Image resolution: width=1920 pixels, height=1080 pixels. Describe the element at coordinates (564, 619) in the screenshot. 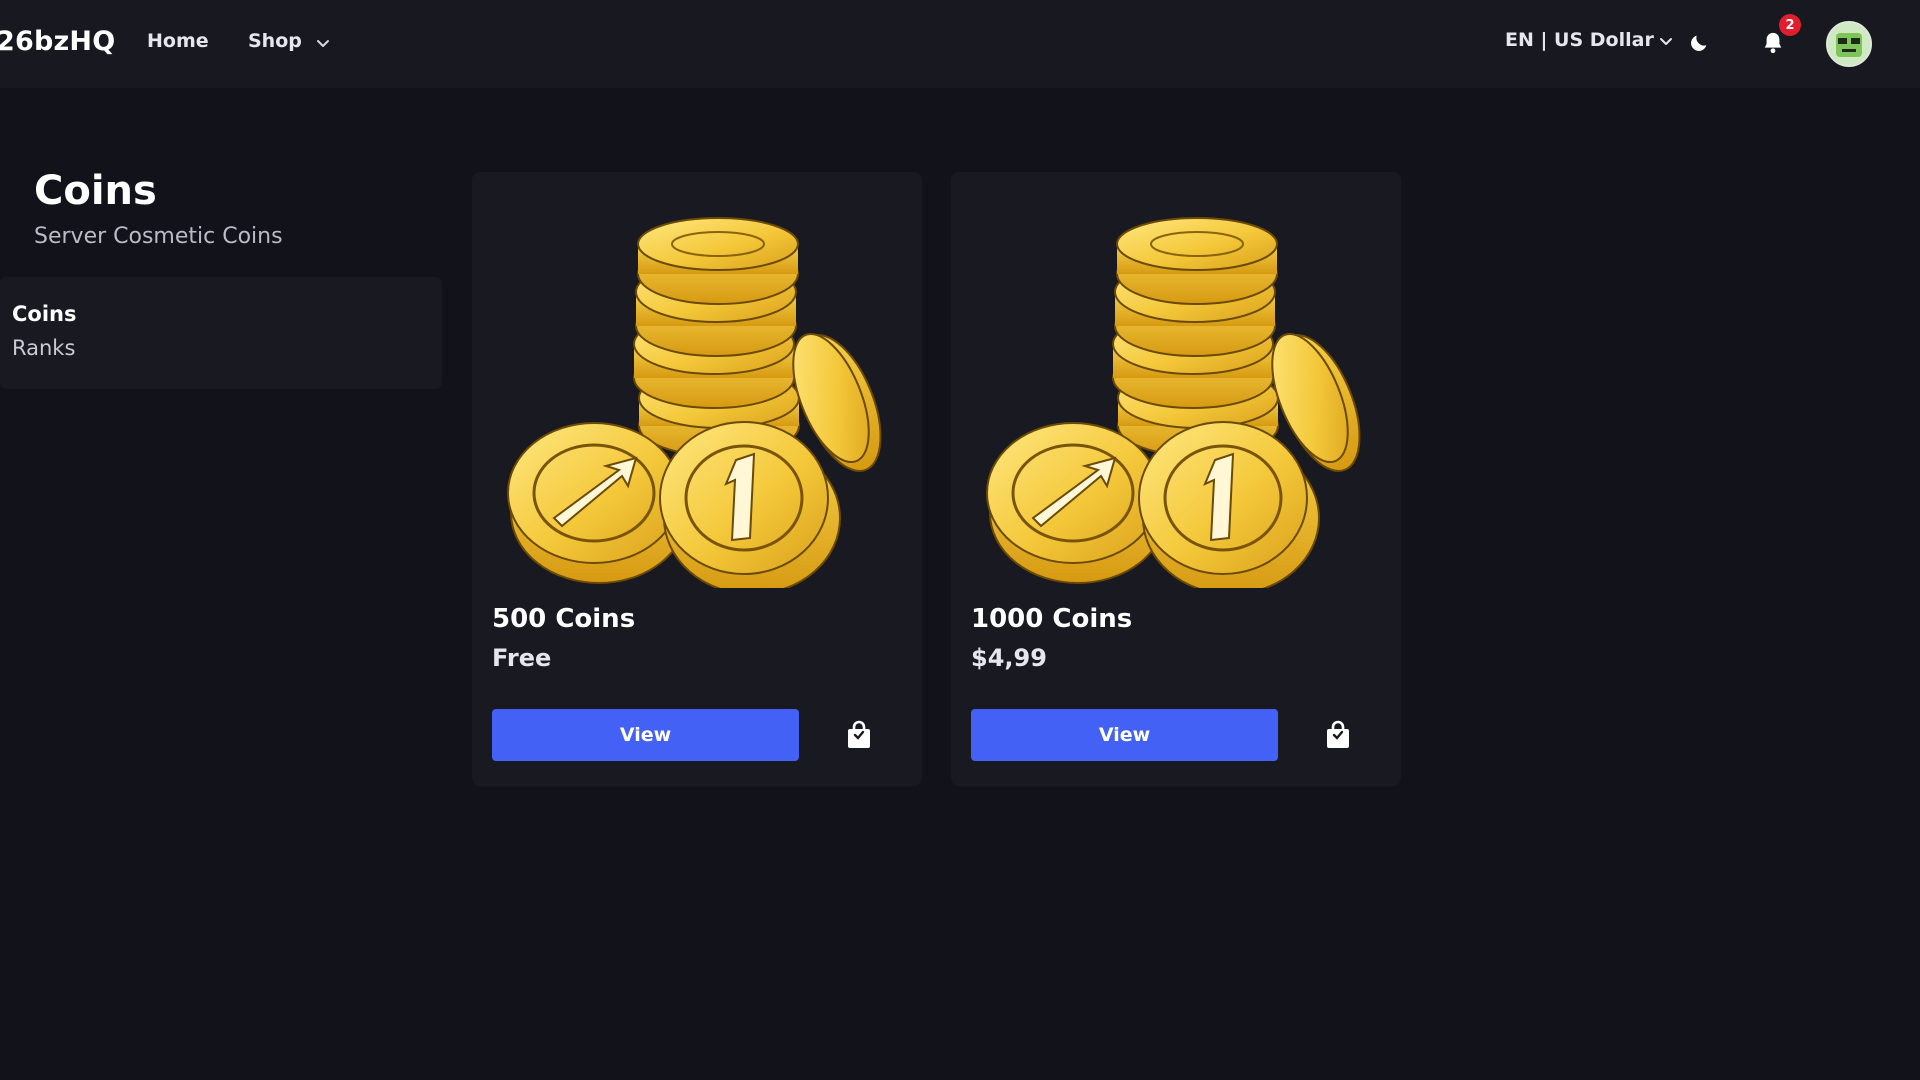

I see `product-name: 500 Coins` at that location.